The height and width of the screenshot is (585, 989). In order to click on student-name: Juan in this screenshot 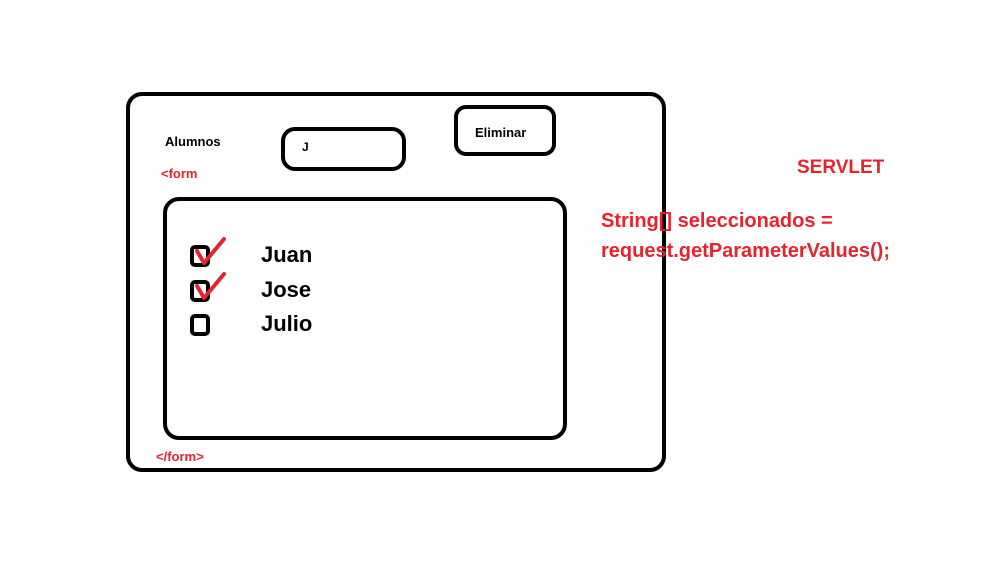, I will do `click(287, 254)`.